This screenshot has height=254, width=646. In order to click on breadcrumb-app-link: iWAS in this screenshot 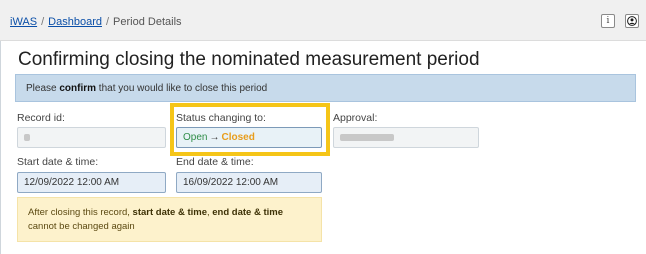, I will do `click(23, 22)`.